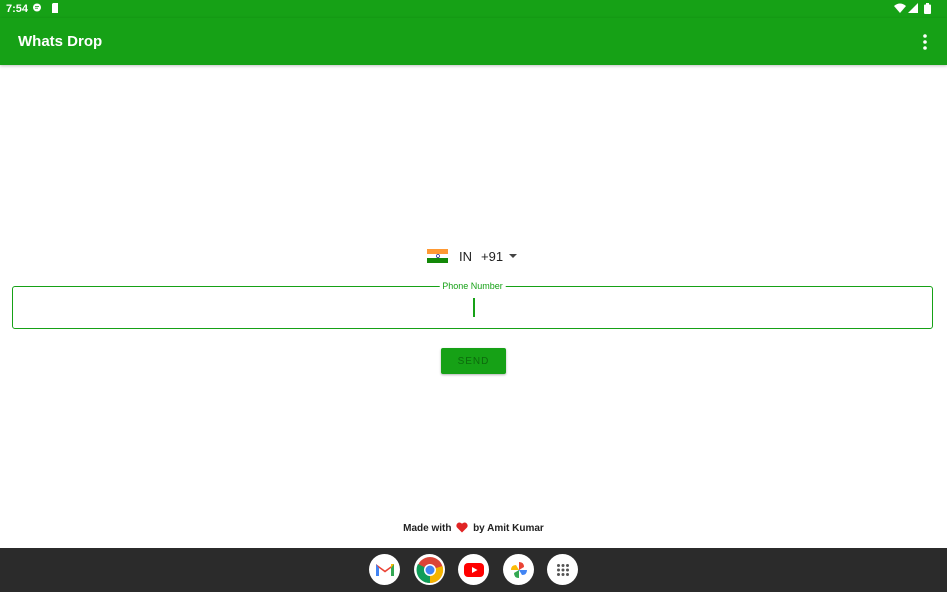  What do you see at coordinates (473, 361) in the screenshot?
I see `send-button: SEND` at bounding box center [473, 361].